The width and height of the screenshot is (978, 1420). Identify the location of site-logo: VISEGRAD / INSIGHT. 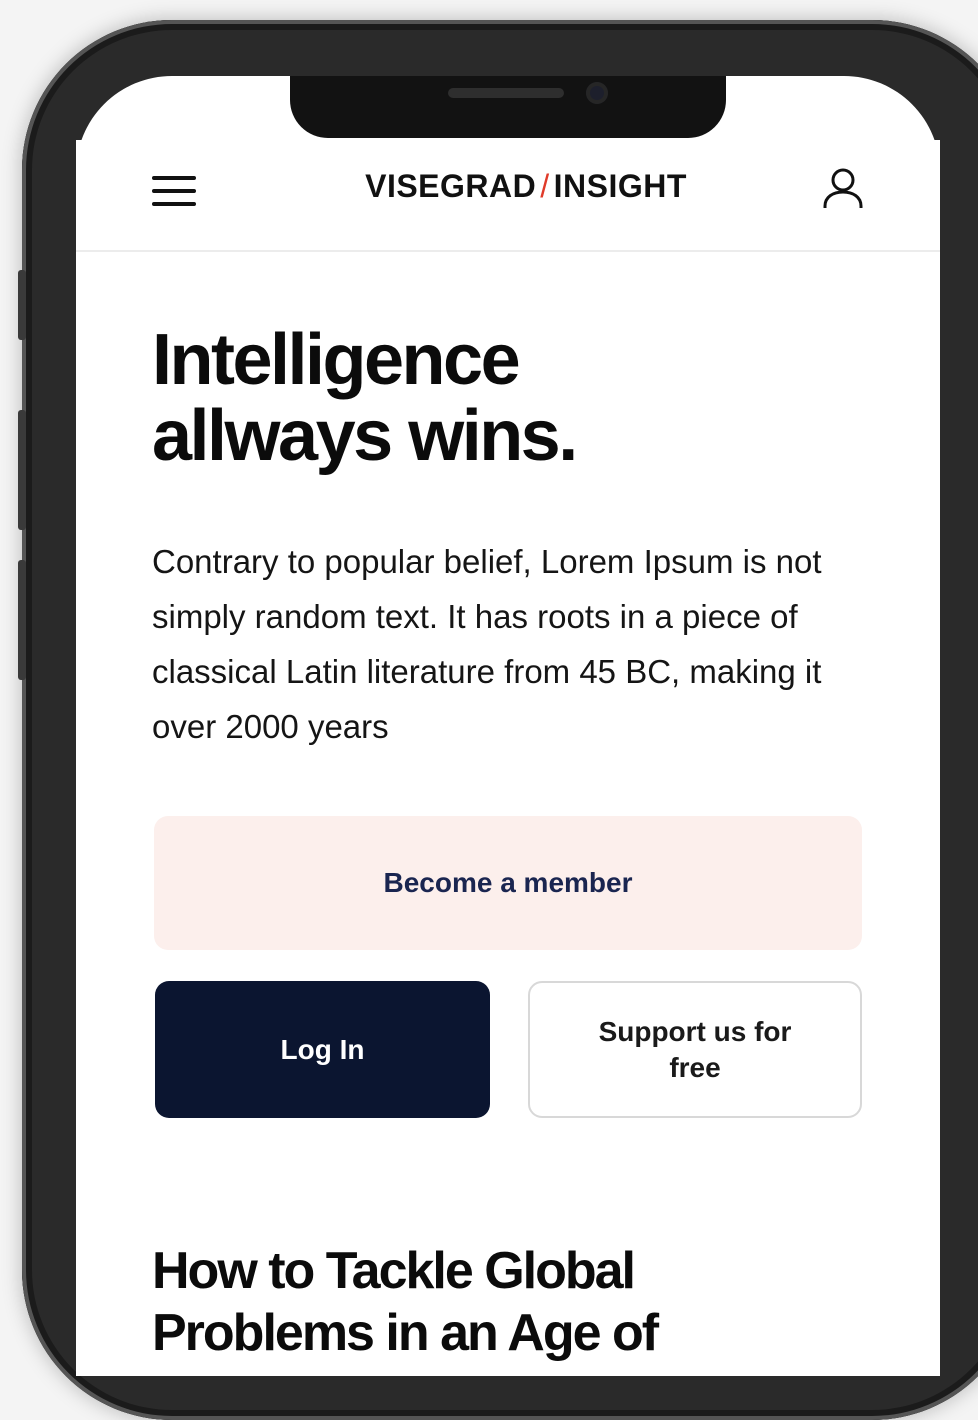
(526, 186).